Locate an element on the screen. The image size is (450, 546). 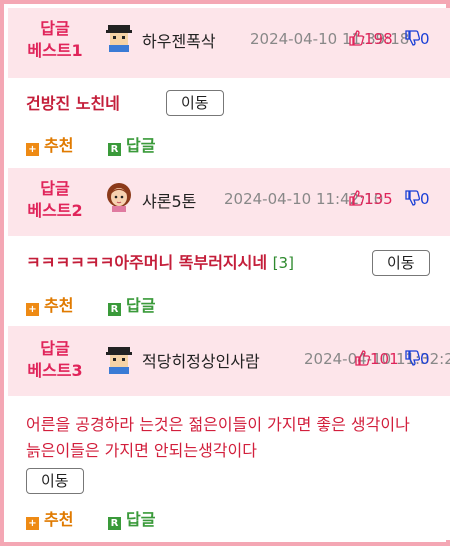
best-badge: 답글 베스트2 is located at coordinates (55, 200).